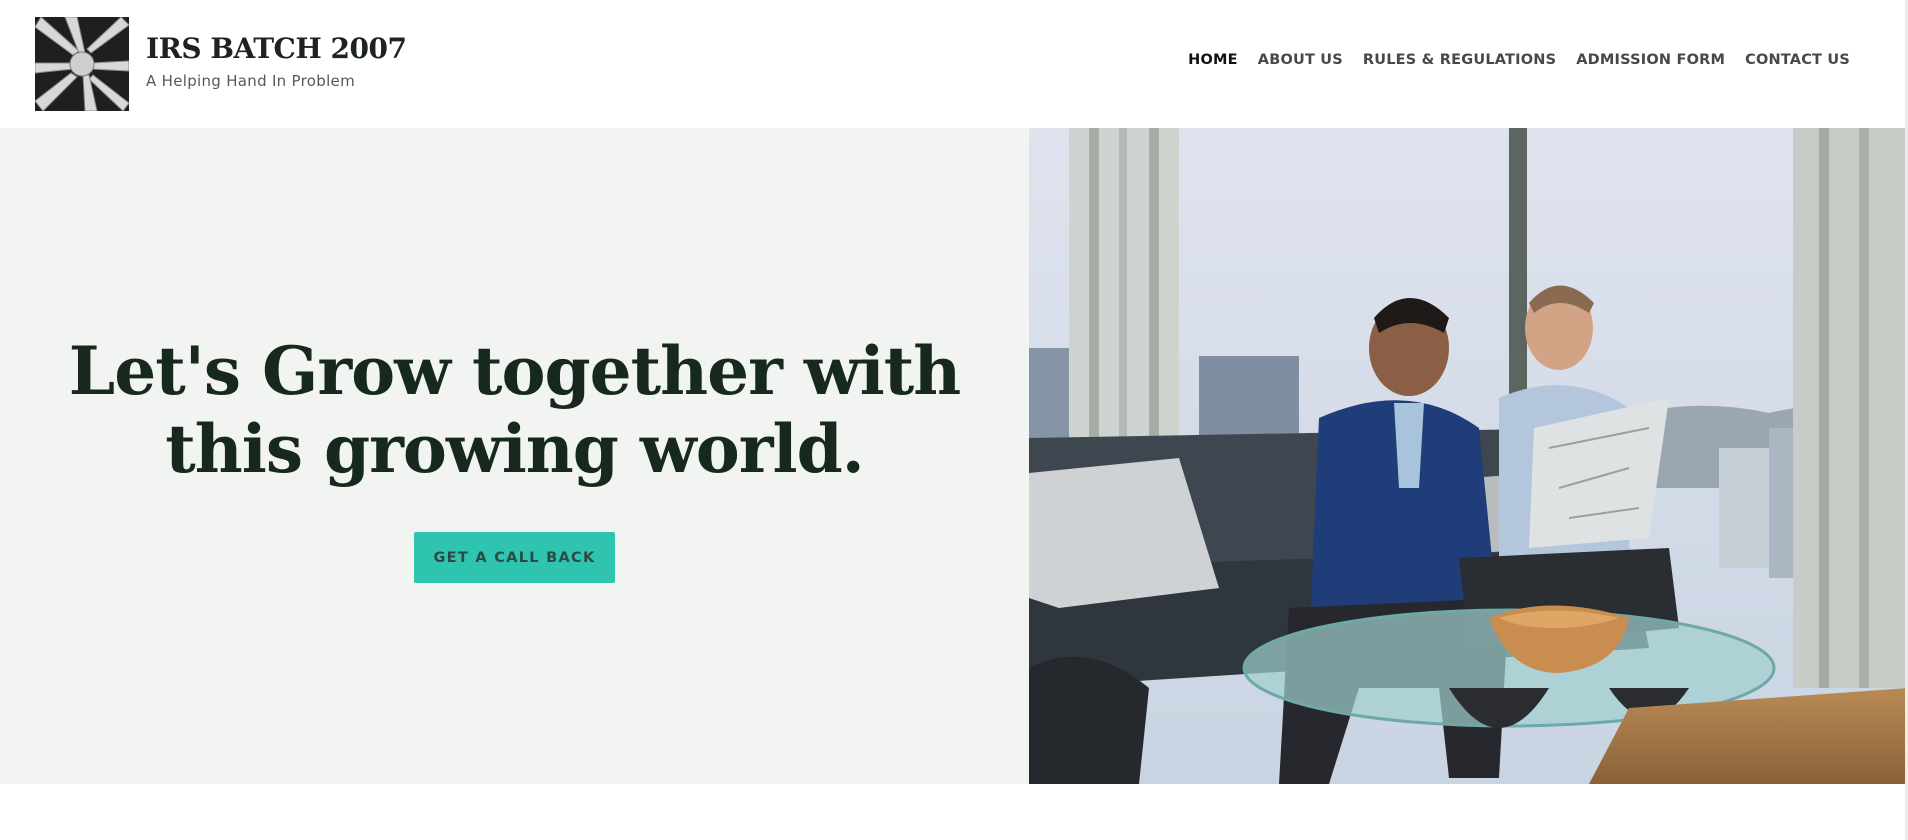  Describe the element at coordinates (514, 449) in the screenshot. I see `hero-heading-line-2: this growing world.` at that location.